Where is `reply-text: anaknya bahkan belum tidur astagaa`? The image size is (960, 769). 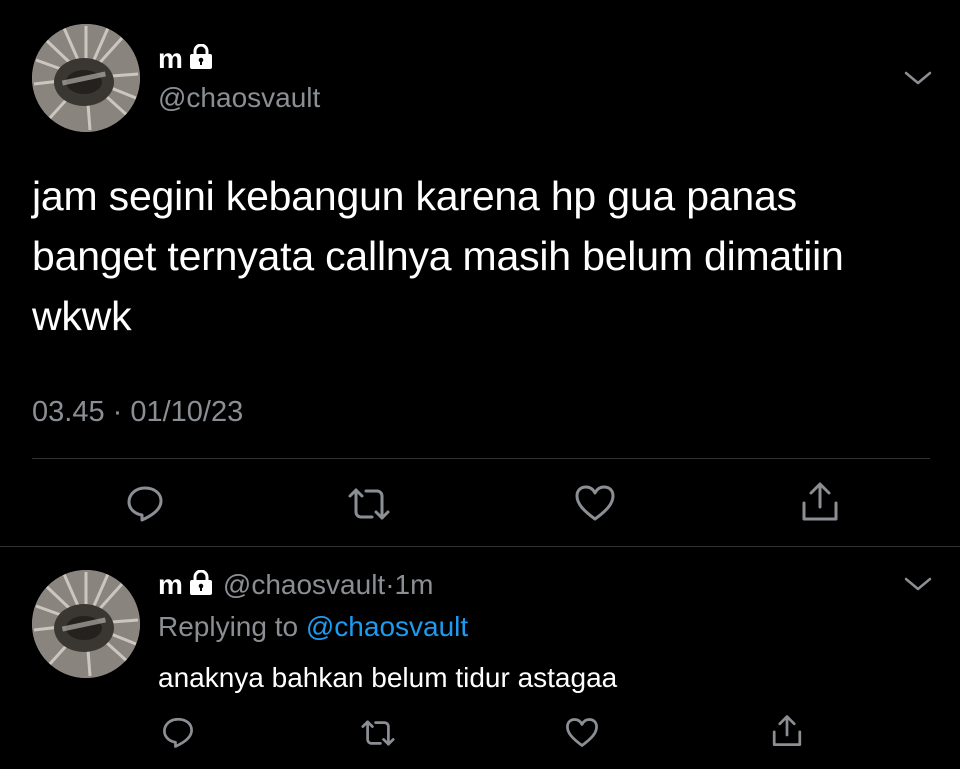
reply-text: anaknya bahkan belum tidur astagaa is located at coordinates (388, 677).